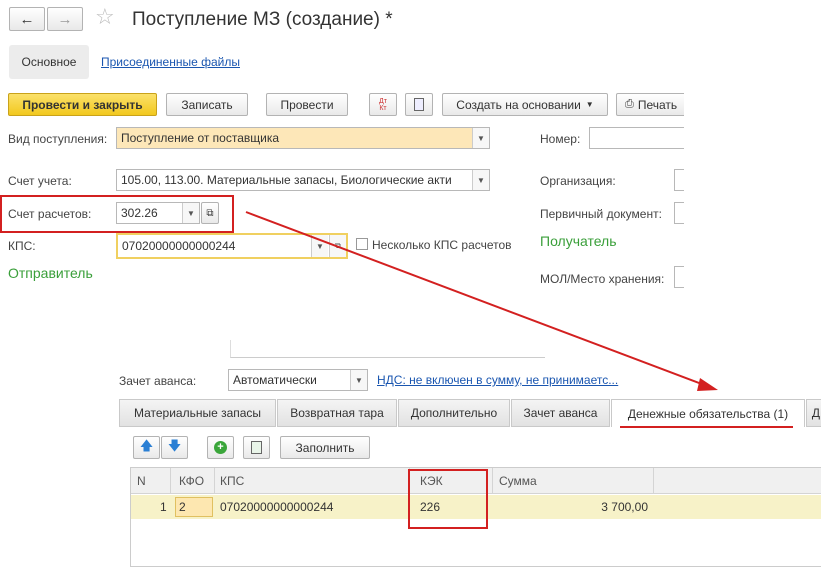 This screenshot has width=821, height=570. I want to click on primary-document-input-edge, so click(679, 213).